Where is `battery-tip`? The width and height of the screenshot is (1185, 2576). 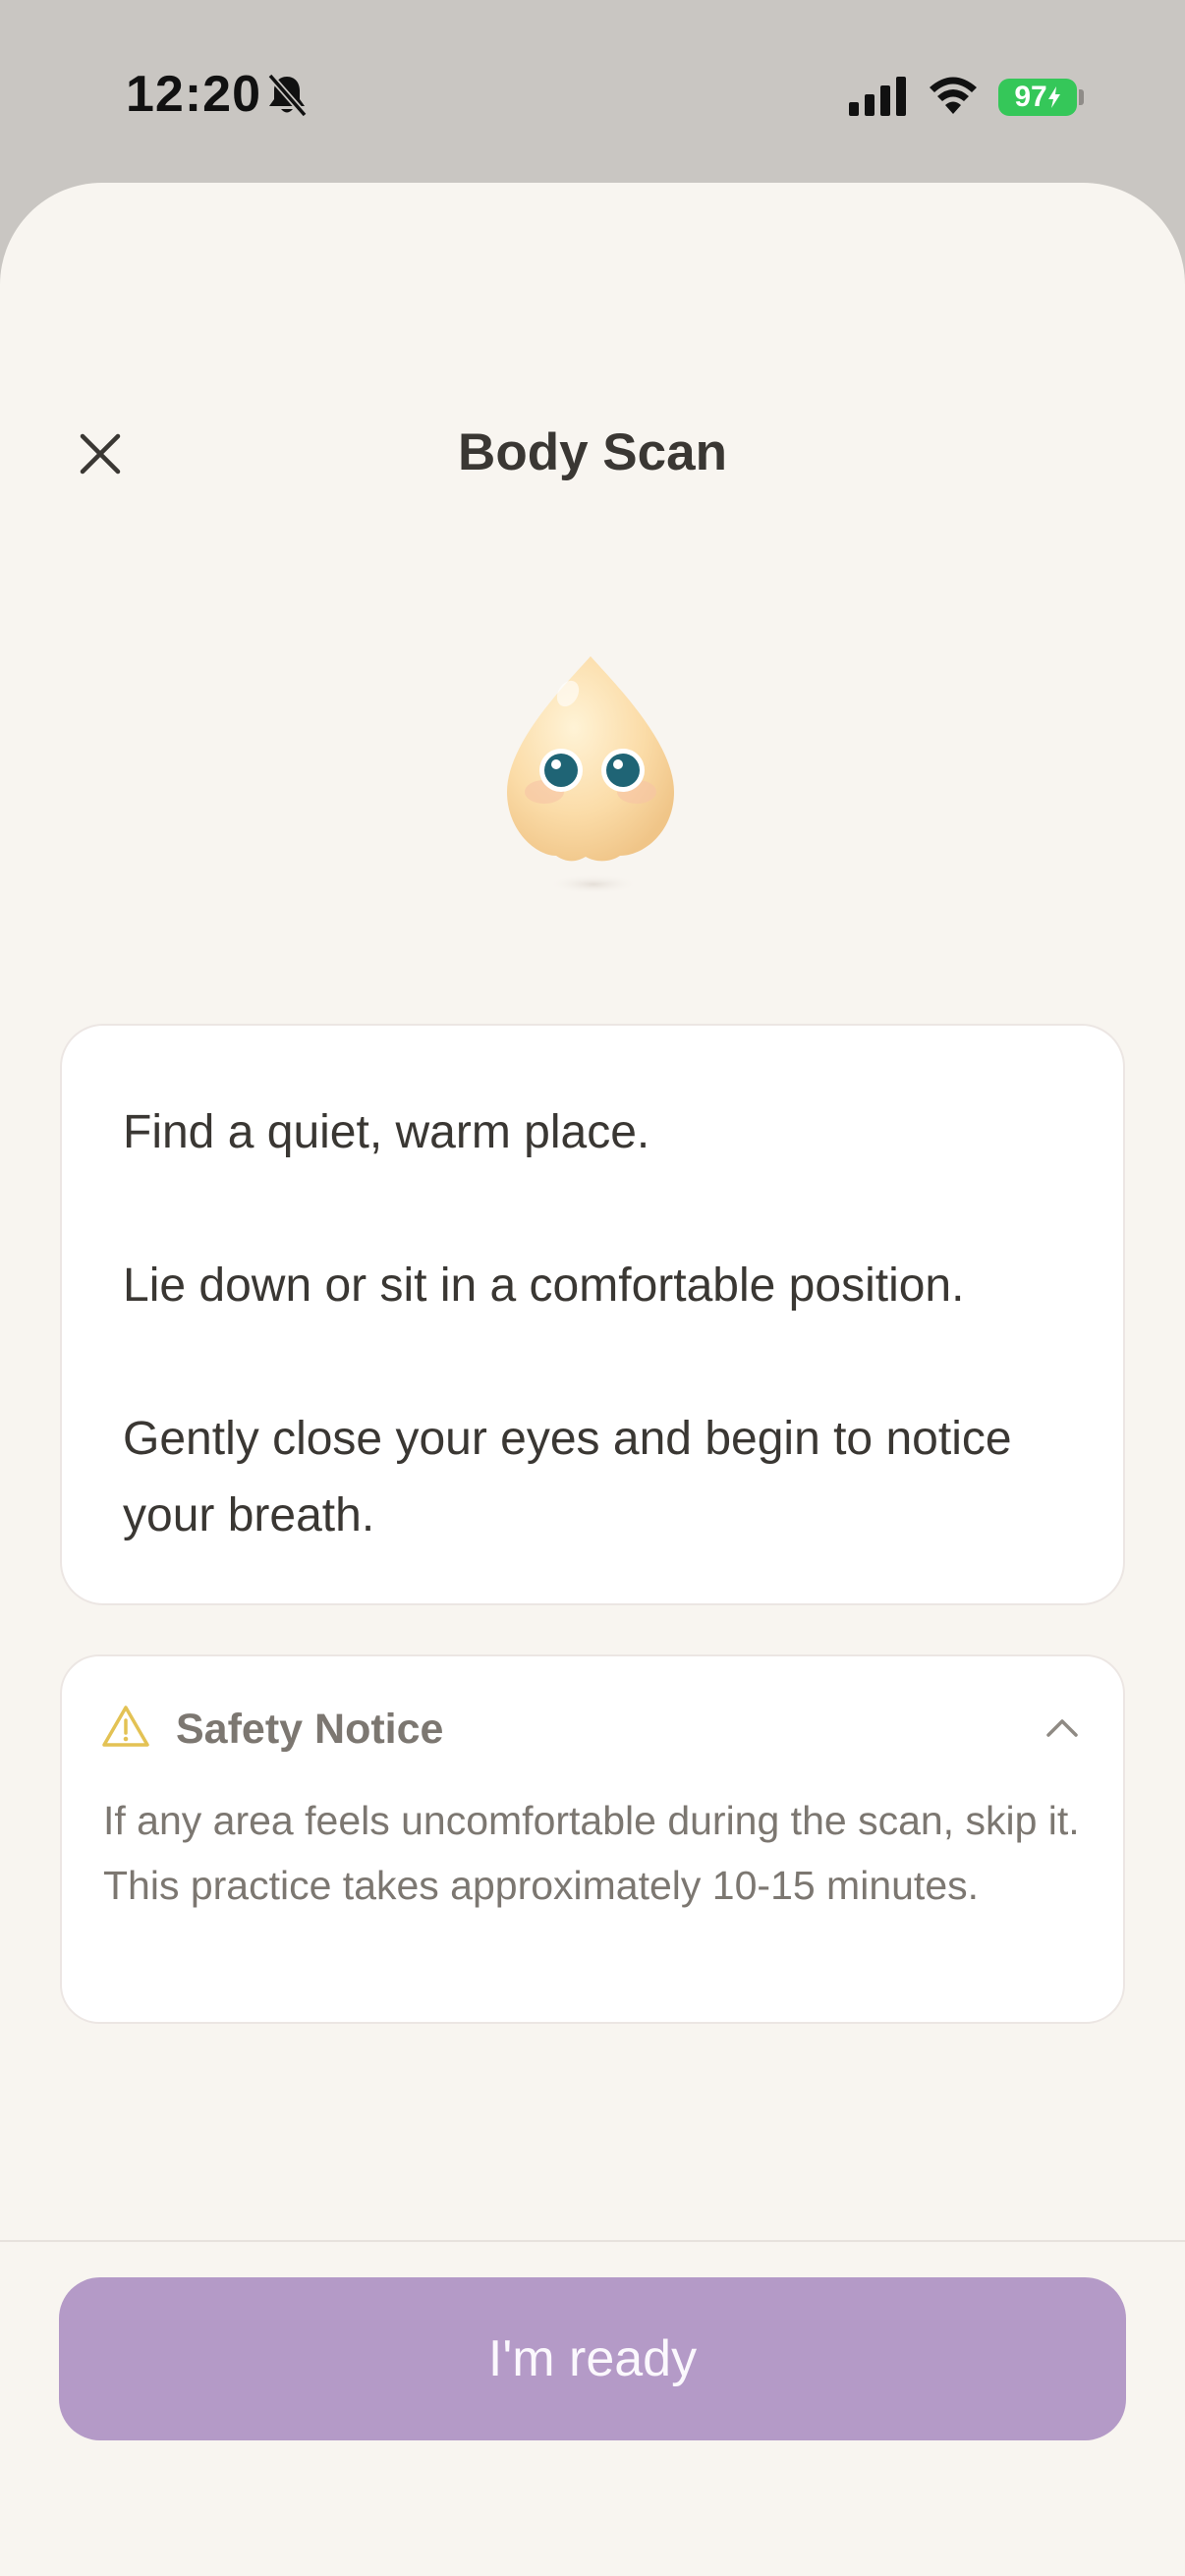
battery-tip is located at coordinates (1081, 97).